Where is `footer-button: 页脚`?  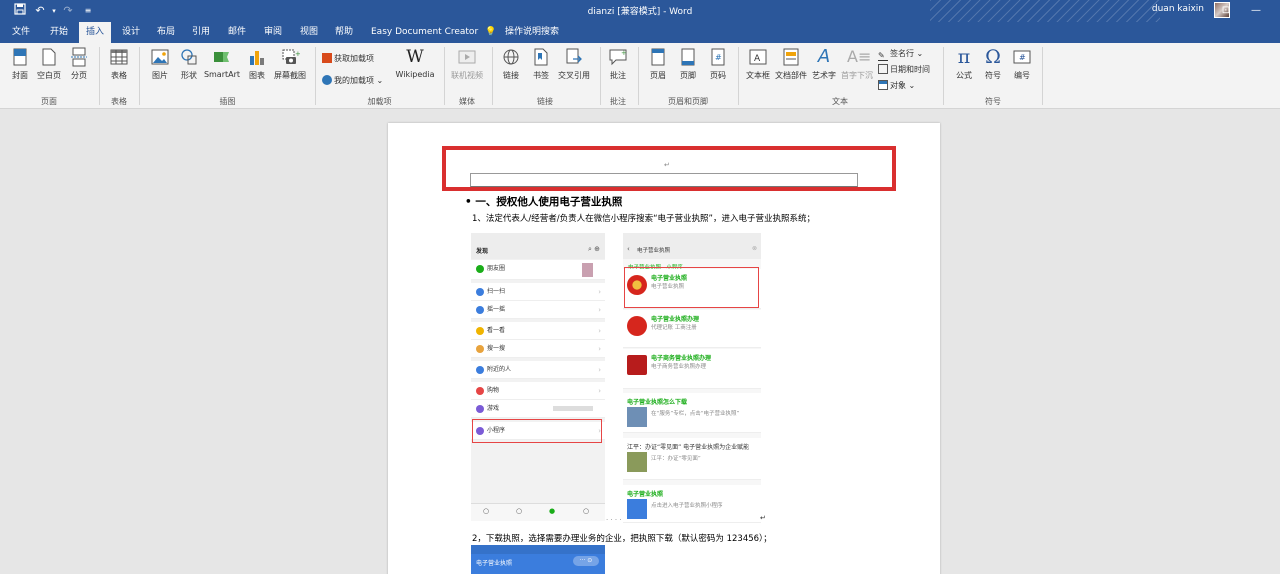
footer-button: 页脚 is located at coordinates (688, 64).